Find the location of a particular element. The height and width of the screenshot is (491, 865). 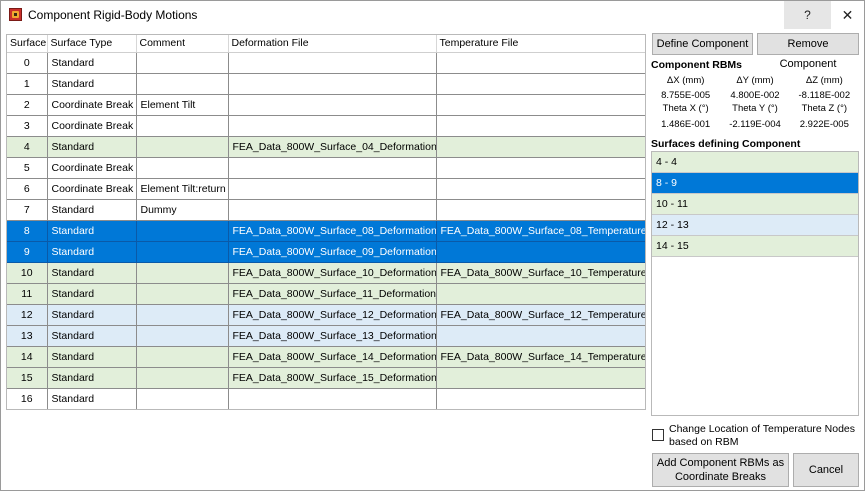

help-button: ? is located at coordinates (807, 15).